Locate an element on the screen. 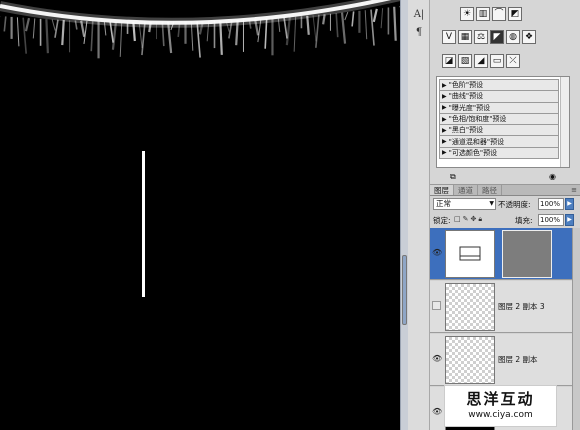 This screenshot has width=580, height=430. tab-layers: 图层 is located at coordinates (442, 190).